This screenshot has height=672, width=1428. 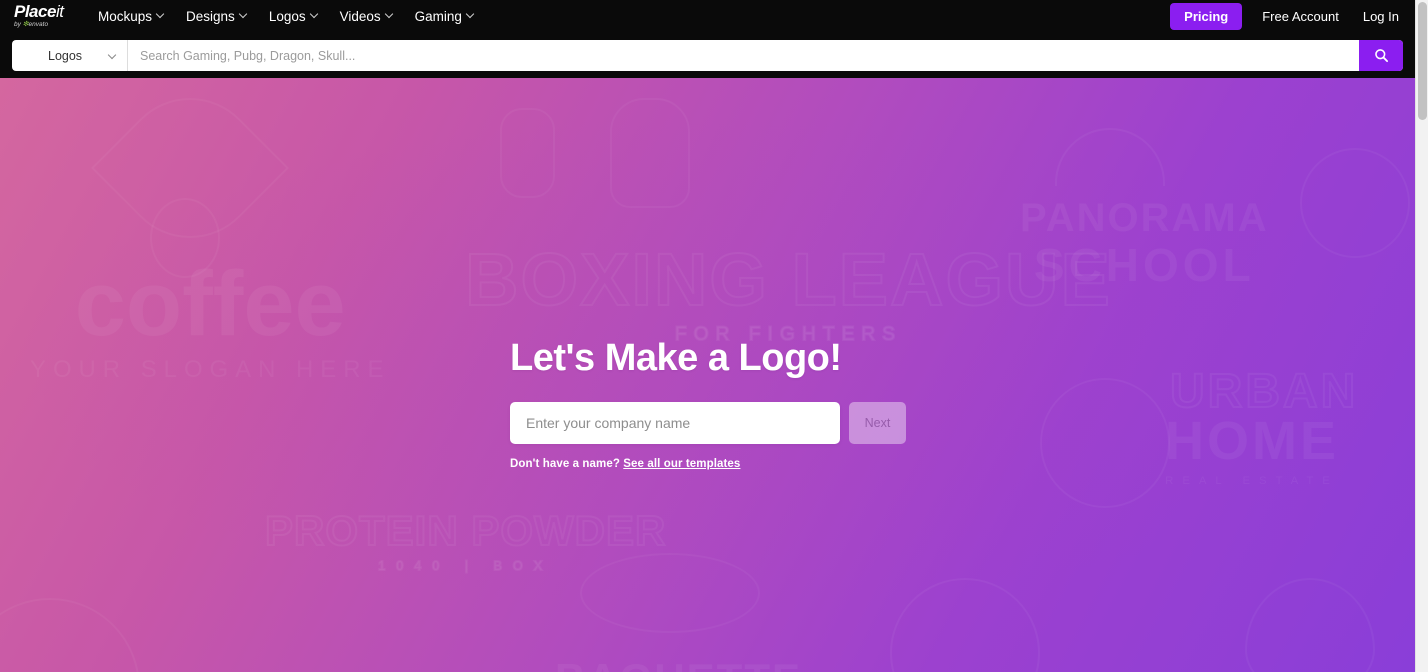 I want to click on no-name-note-text: Don't have a name?, so click(x=565, y=464).